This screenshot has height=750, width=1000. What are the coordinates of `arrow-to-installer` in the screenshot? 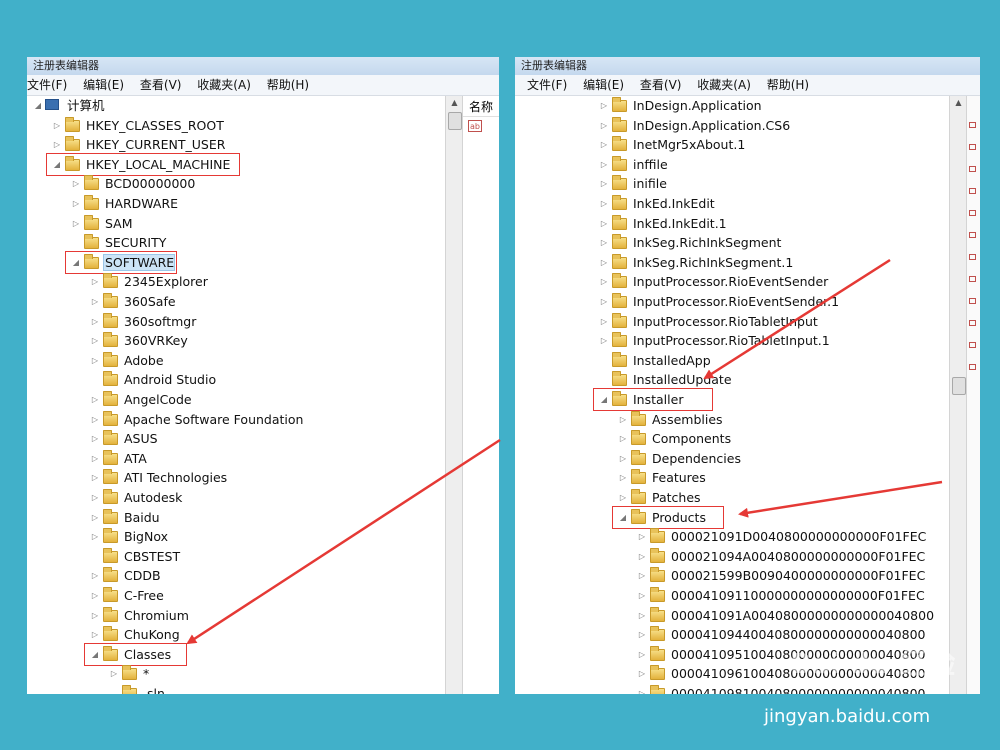 It's located at (797, 319).